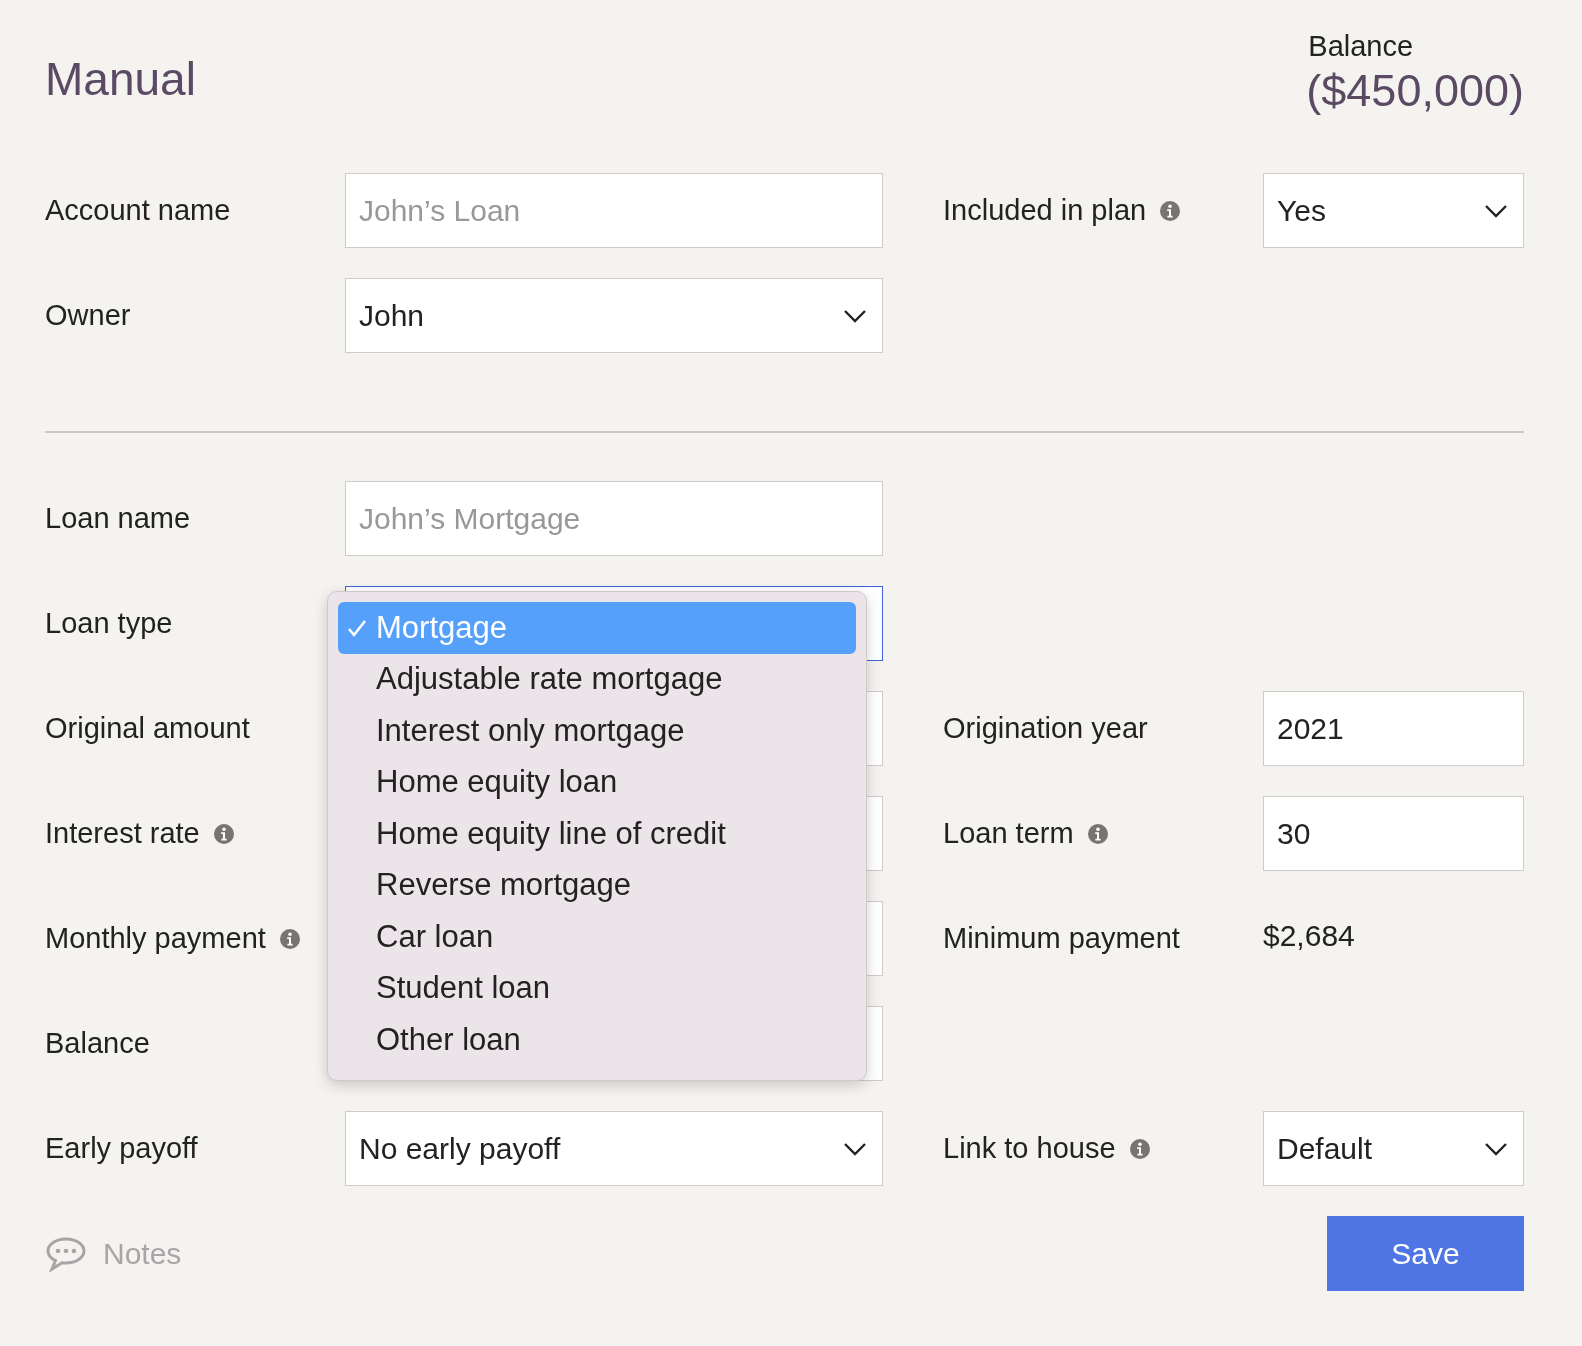  Describe the element at coordinates (597, 782) in the screenshot. I see `dropdown-option: Home equity loan` at that location.